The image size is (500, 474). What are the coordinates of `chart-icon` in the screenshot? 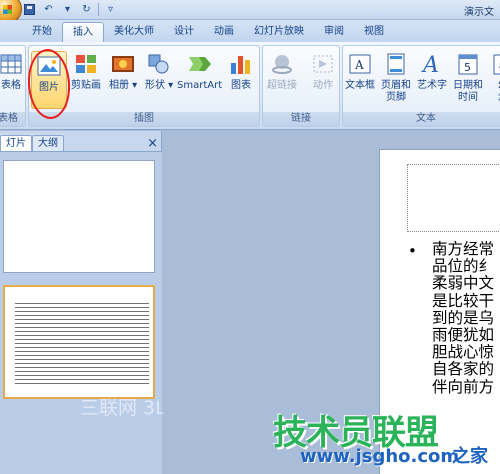 It's located at (241, 64).